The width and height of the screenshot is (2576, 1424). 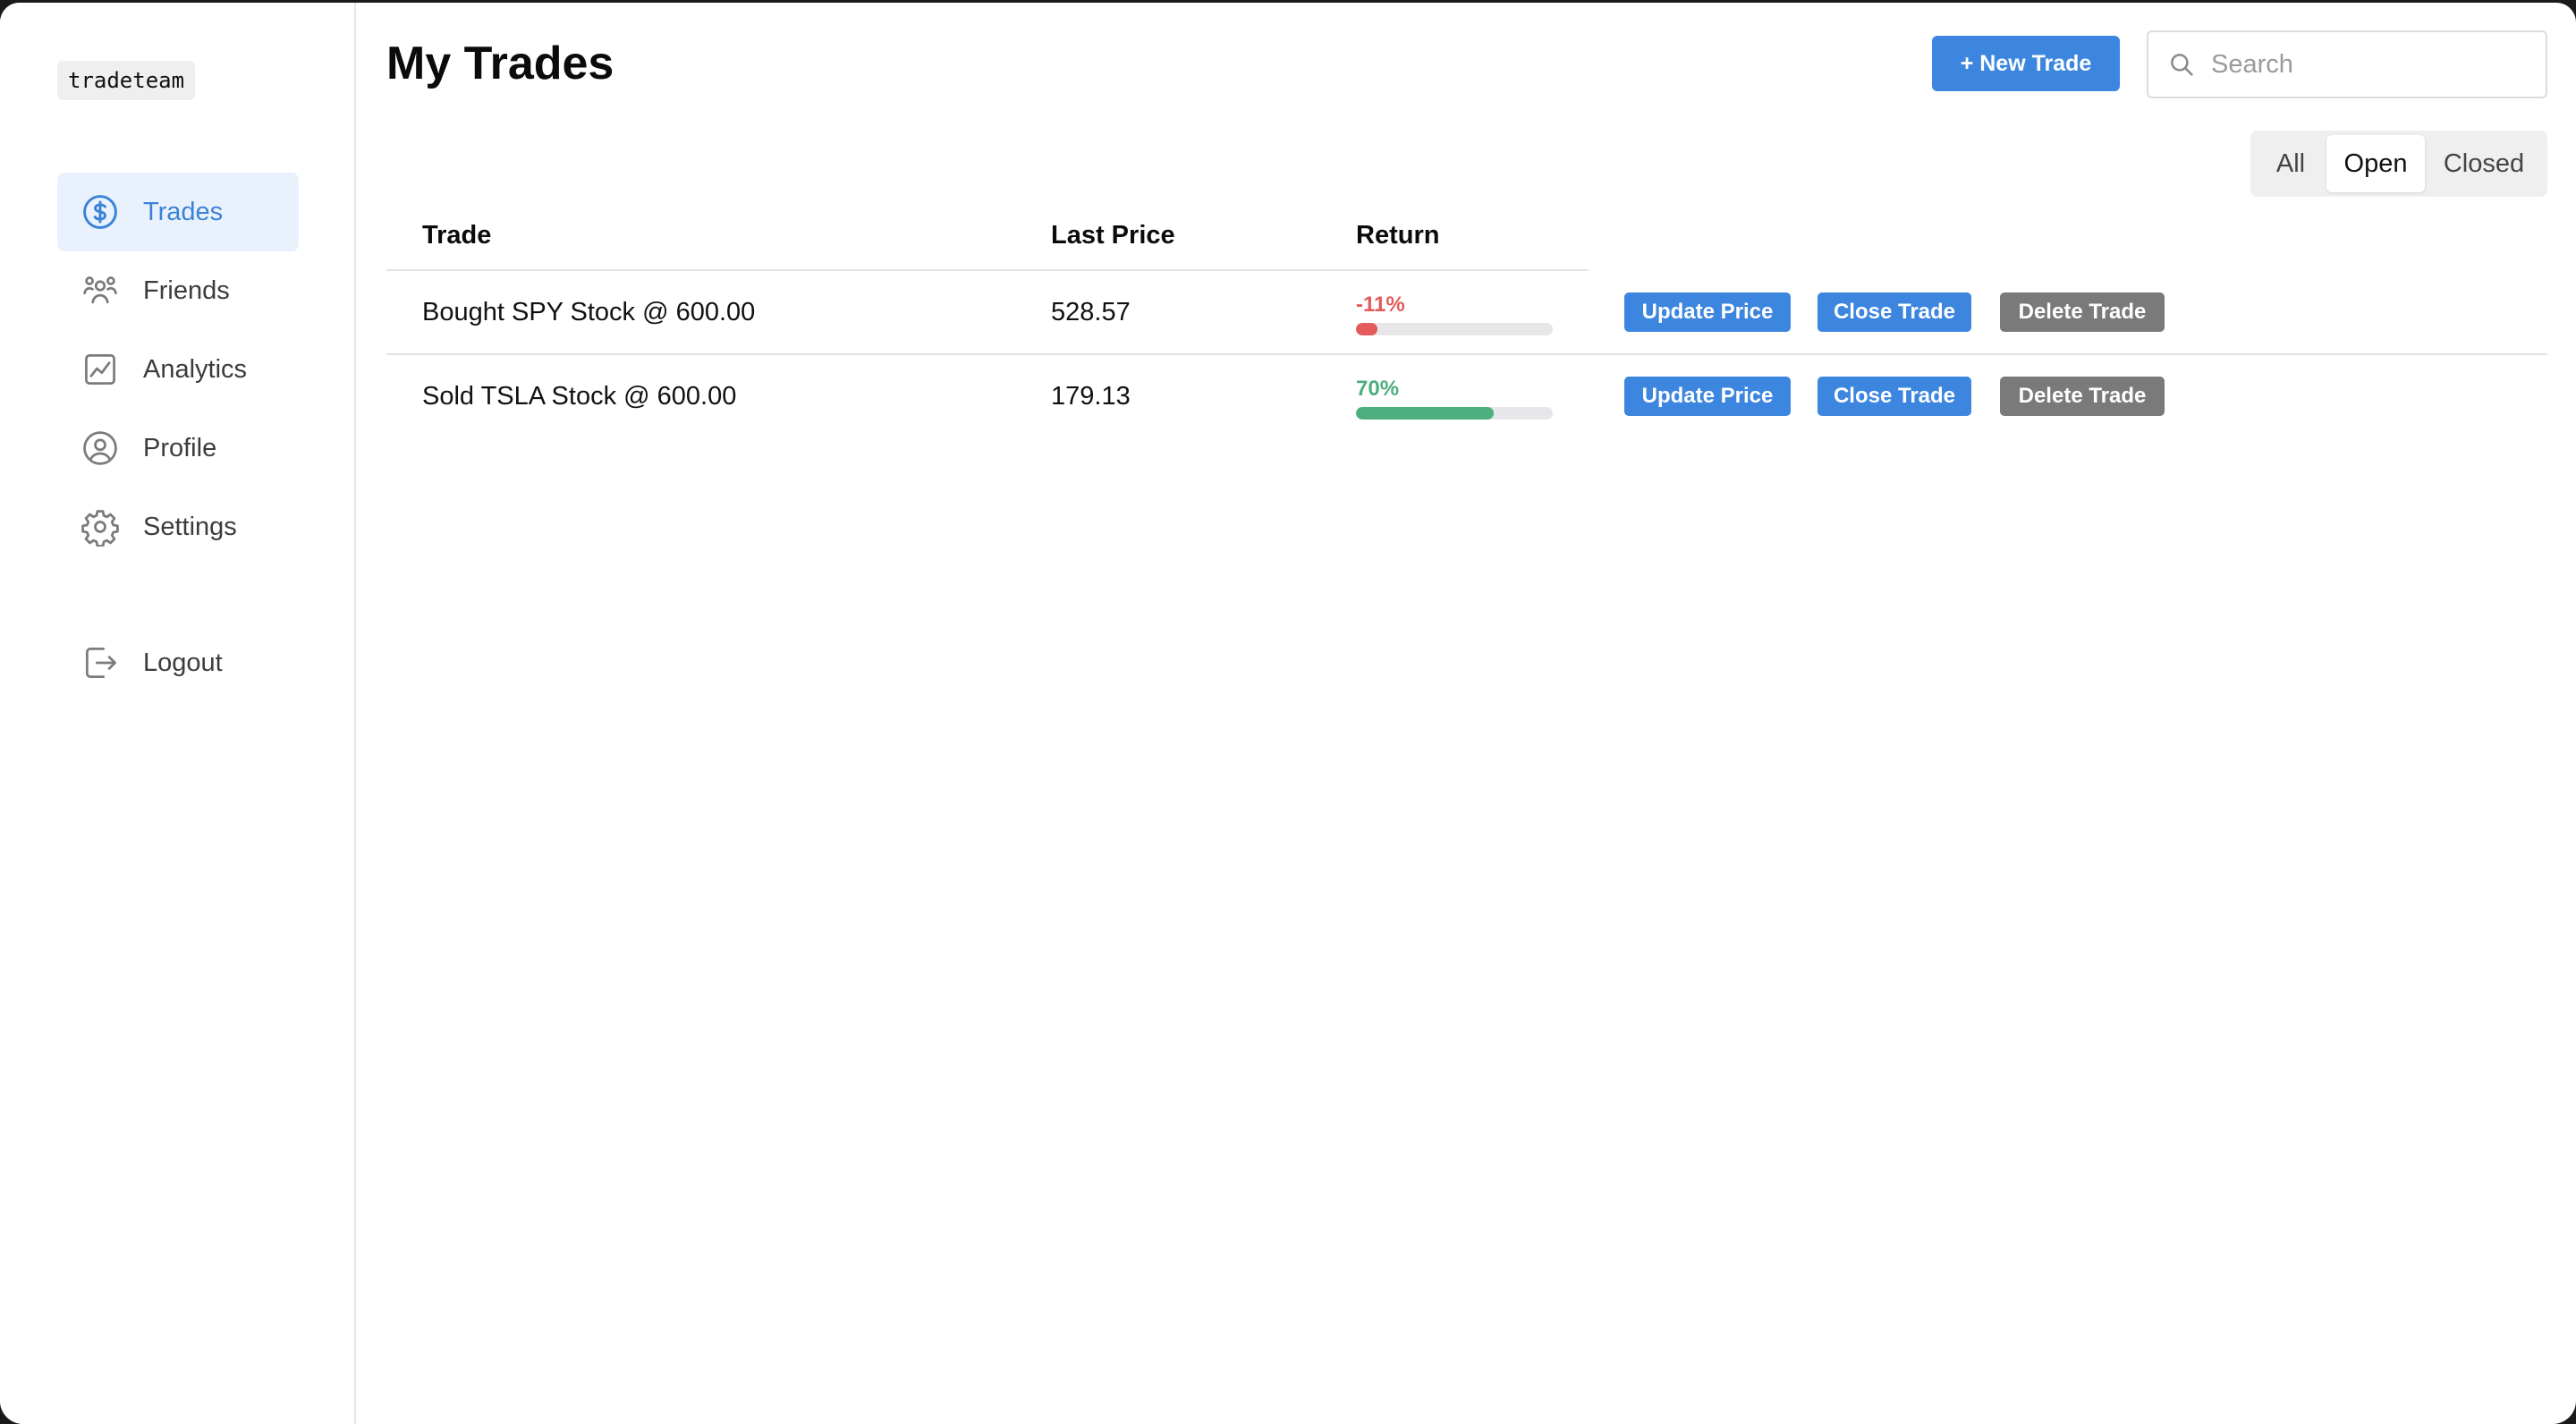 What do you see at coordinates (1091, 312) in the screenshot?
I see `last-price: 528.57` at bounding box center [1091, 312].